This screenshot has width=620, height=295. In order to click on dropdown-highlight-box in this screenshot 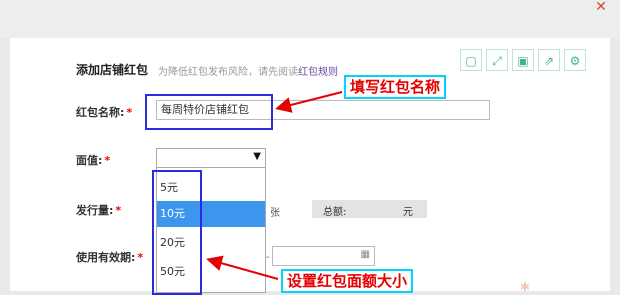, I will do `click(177, 232)`.